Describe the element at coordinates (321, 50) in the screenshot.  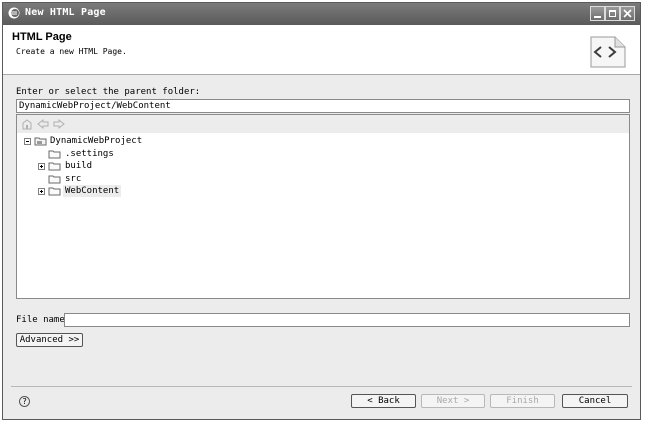
I see `wizard-banner: HTML Page Create a new HTML Page.` at that location.